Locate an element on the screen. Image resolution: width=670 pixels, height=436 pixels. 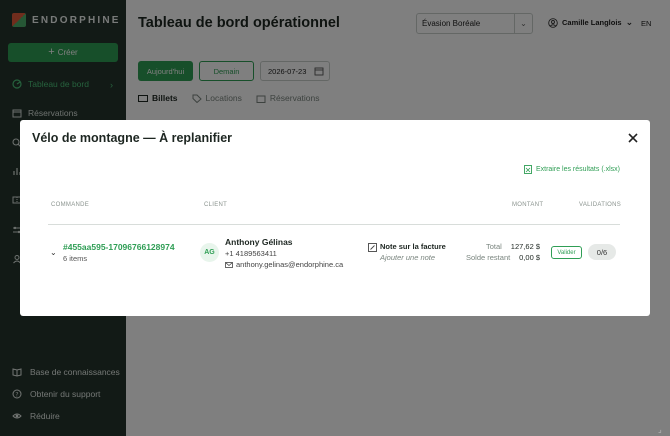
expand-row-icon: ⌄ is located at coordinates (53, 252).